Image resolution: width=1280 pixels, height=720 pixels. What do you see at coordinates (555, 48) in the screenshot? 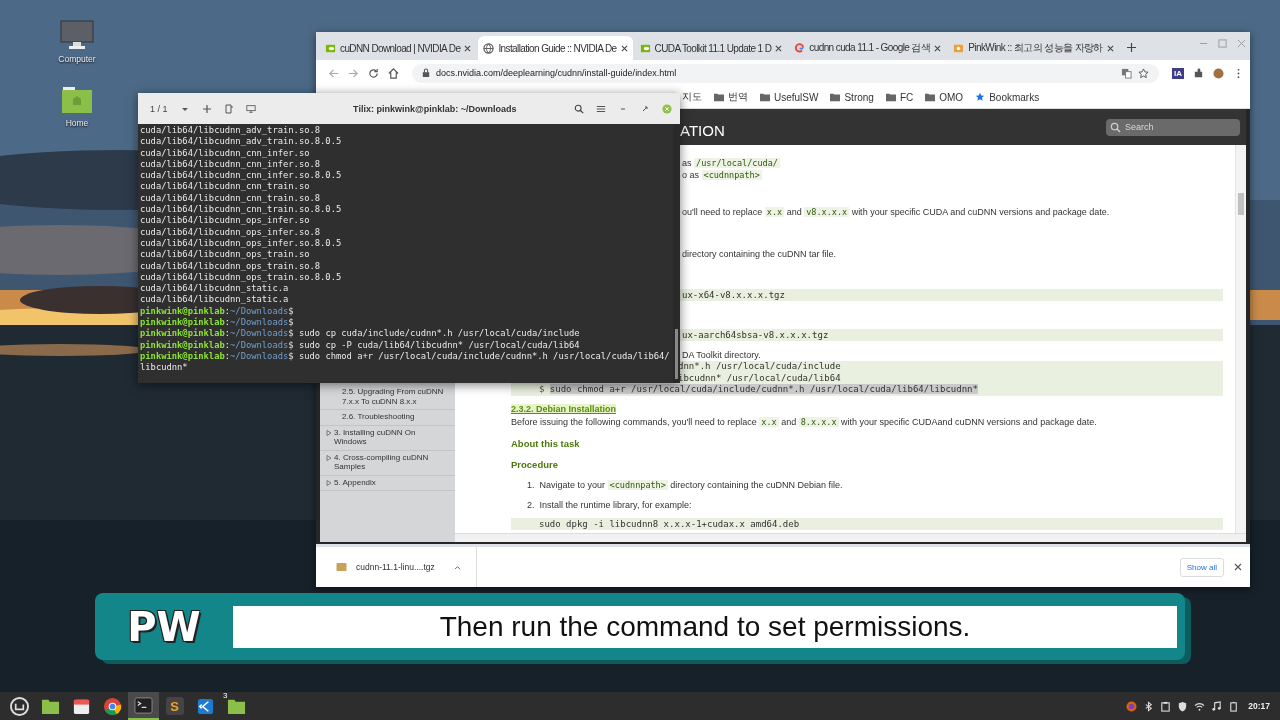
I see `browser-tab: Installation Guide :: NVIDIA De` at bounding box center [555, 48].